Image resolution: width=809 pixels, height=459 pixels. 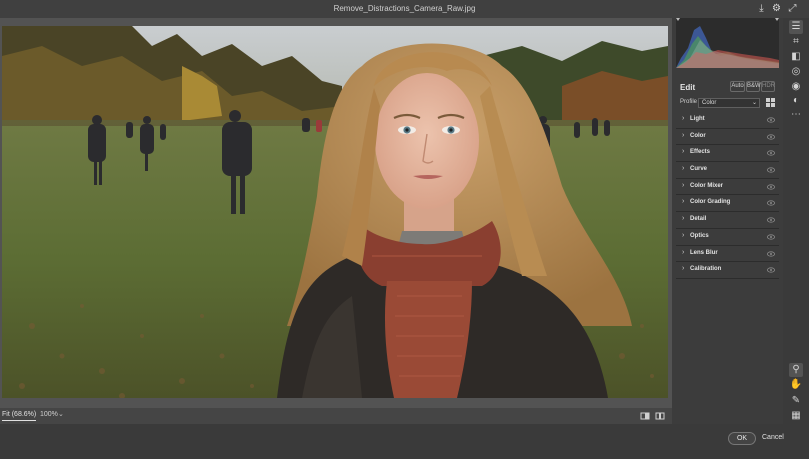 What do you see at coordinates (796, 27) in the screenshot?
I see `edit-sliders-icon: ☰` at bounding box center [796, 27].